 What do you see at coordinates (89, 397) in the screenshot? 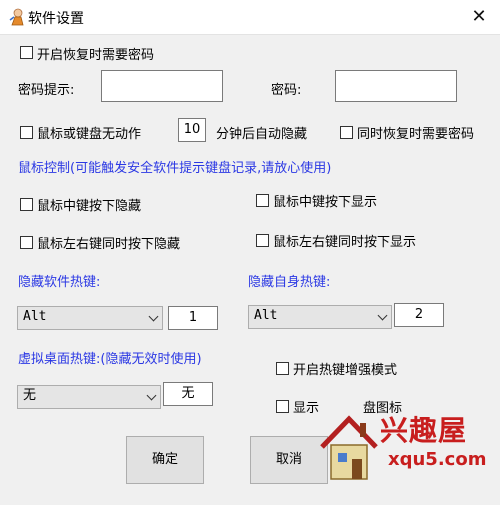
I see `virtual-desktop-modifier-select: 无` at bounding box center [89, 397].